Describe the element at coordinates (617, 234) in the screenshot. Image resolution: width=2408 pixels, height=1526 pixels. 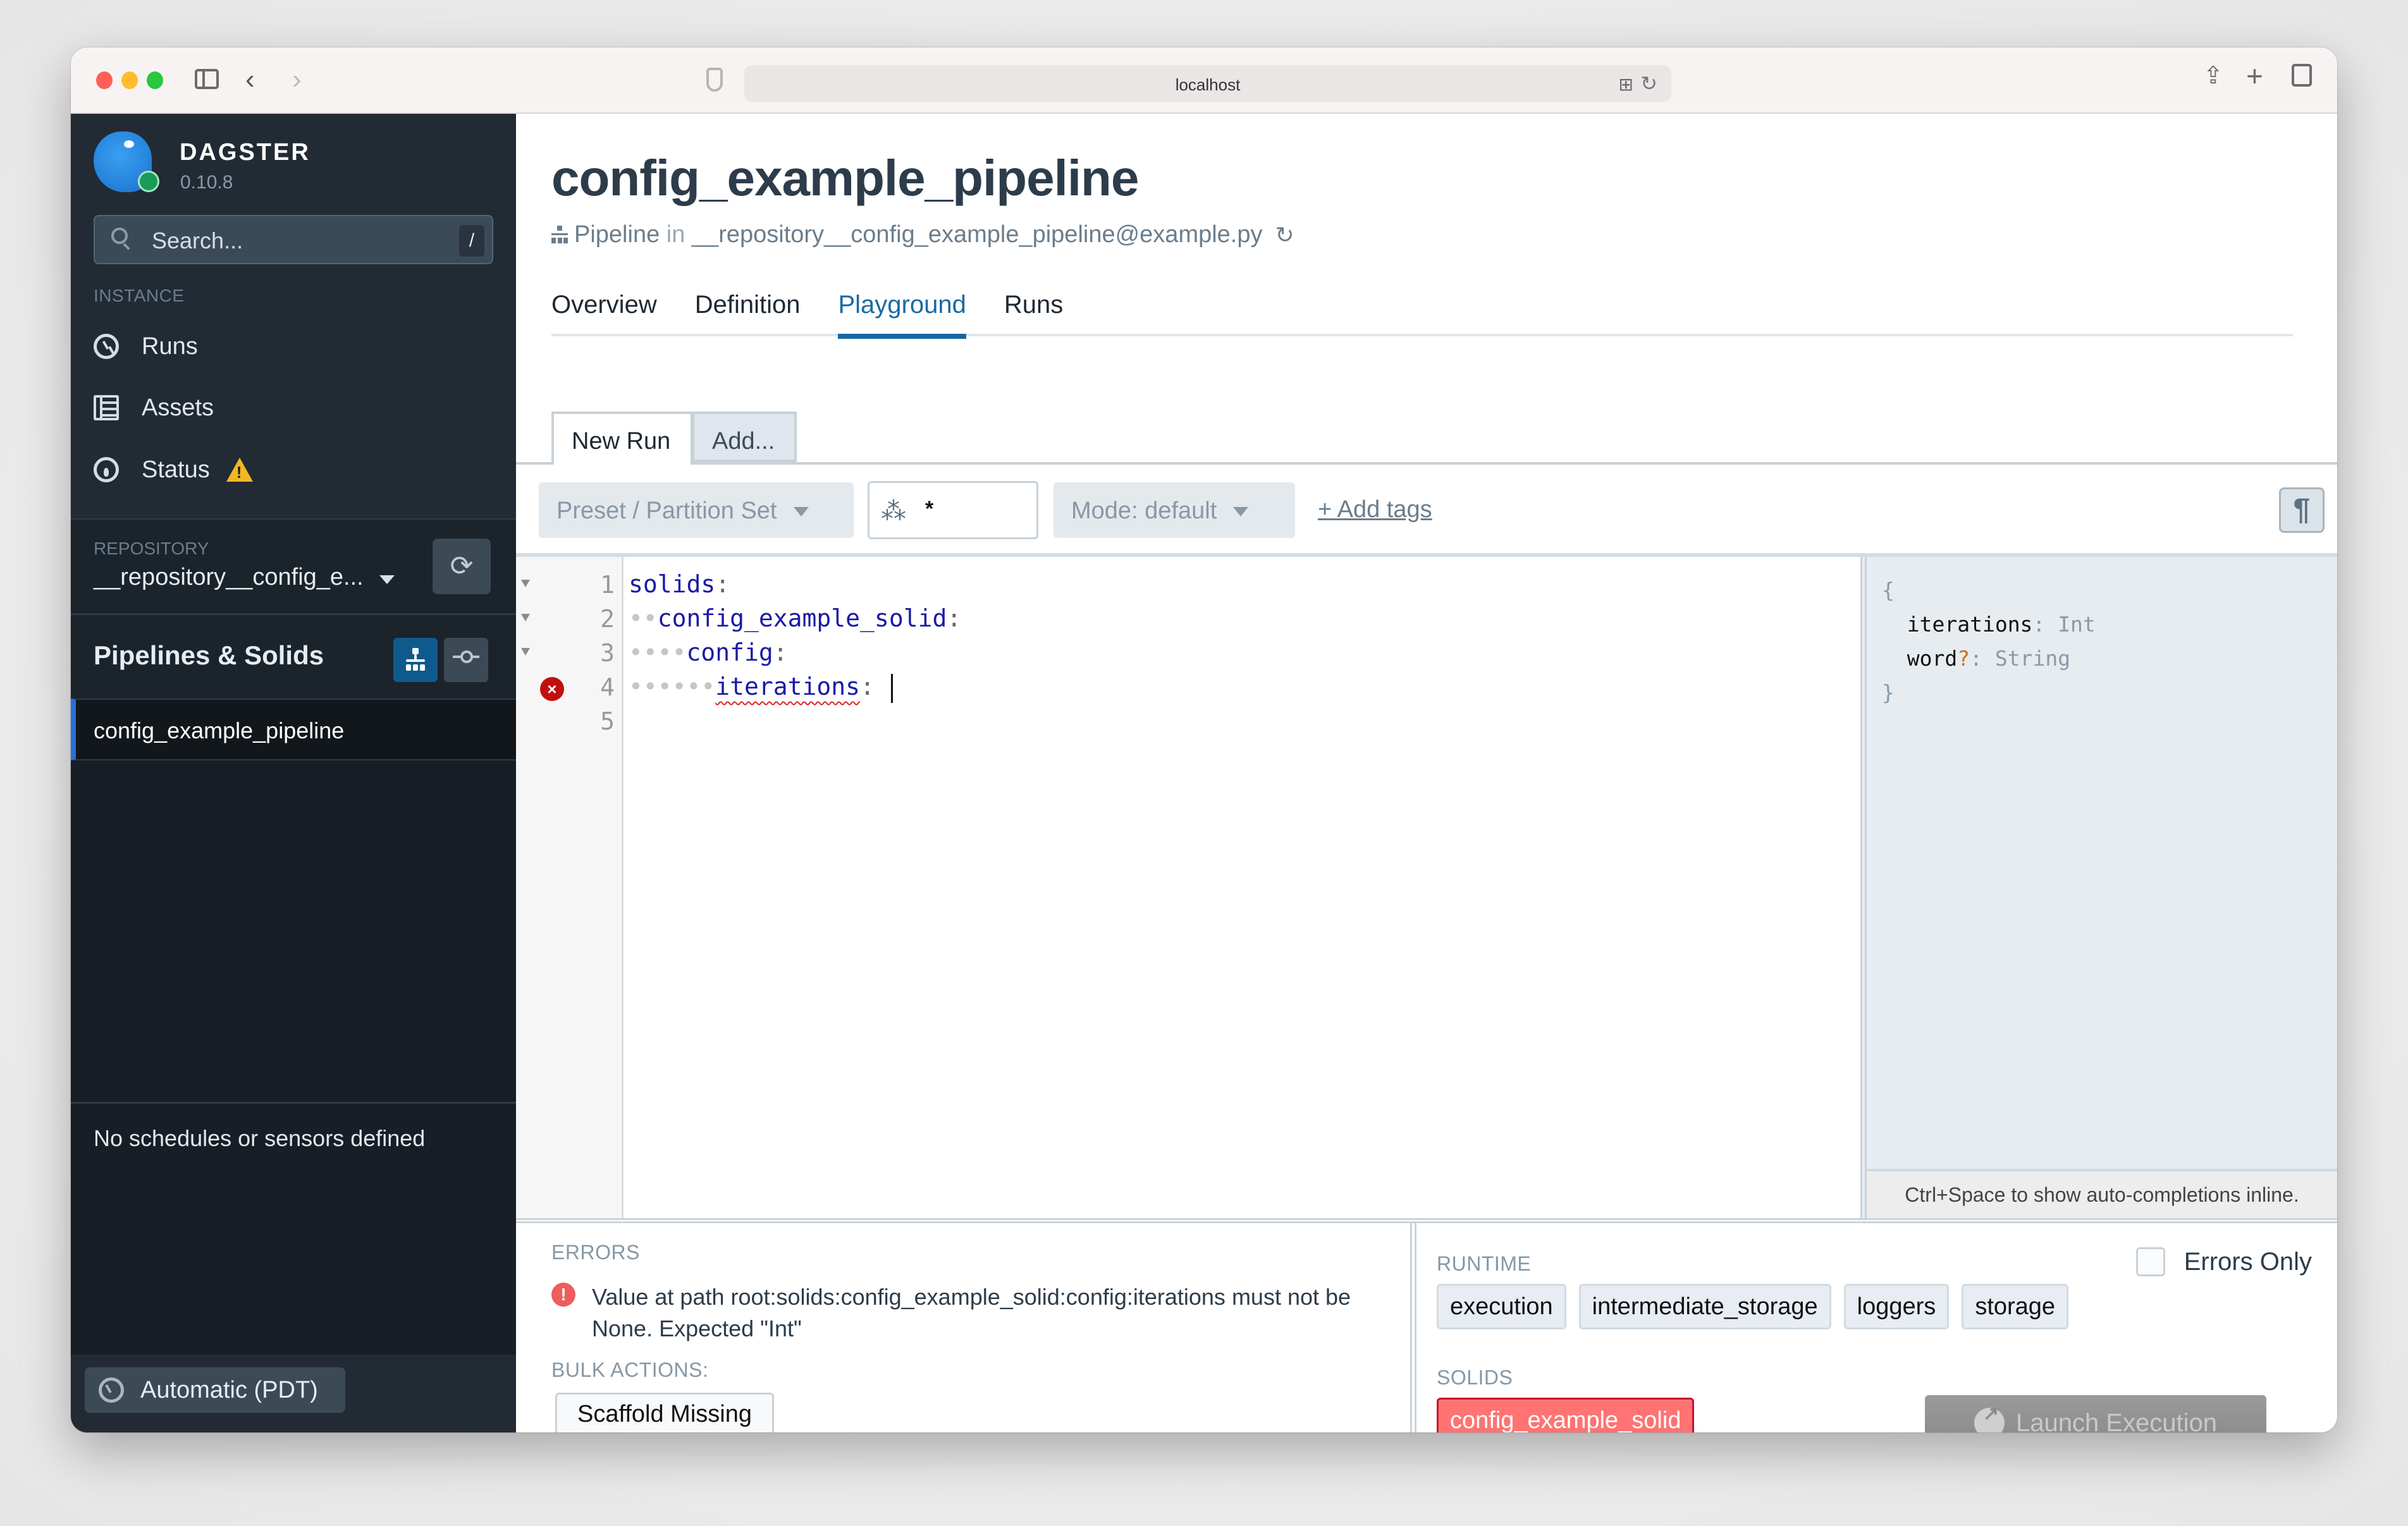
I see `subtitle-kind: Pipeline` at that location.